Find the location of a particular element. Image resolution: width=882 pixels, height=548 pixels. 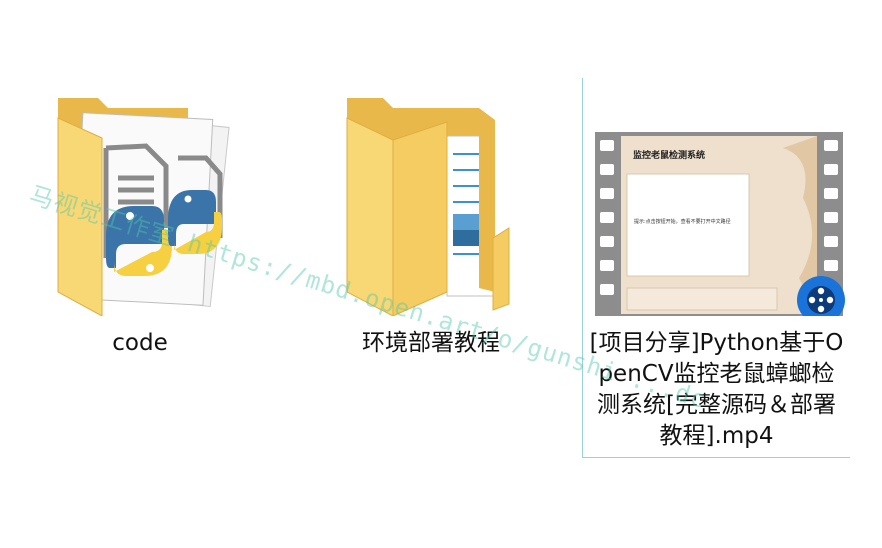

python-folder-icon is located at coordinates (140, 197).